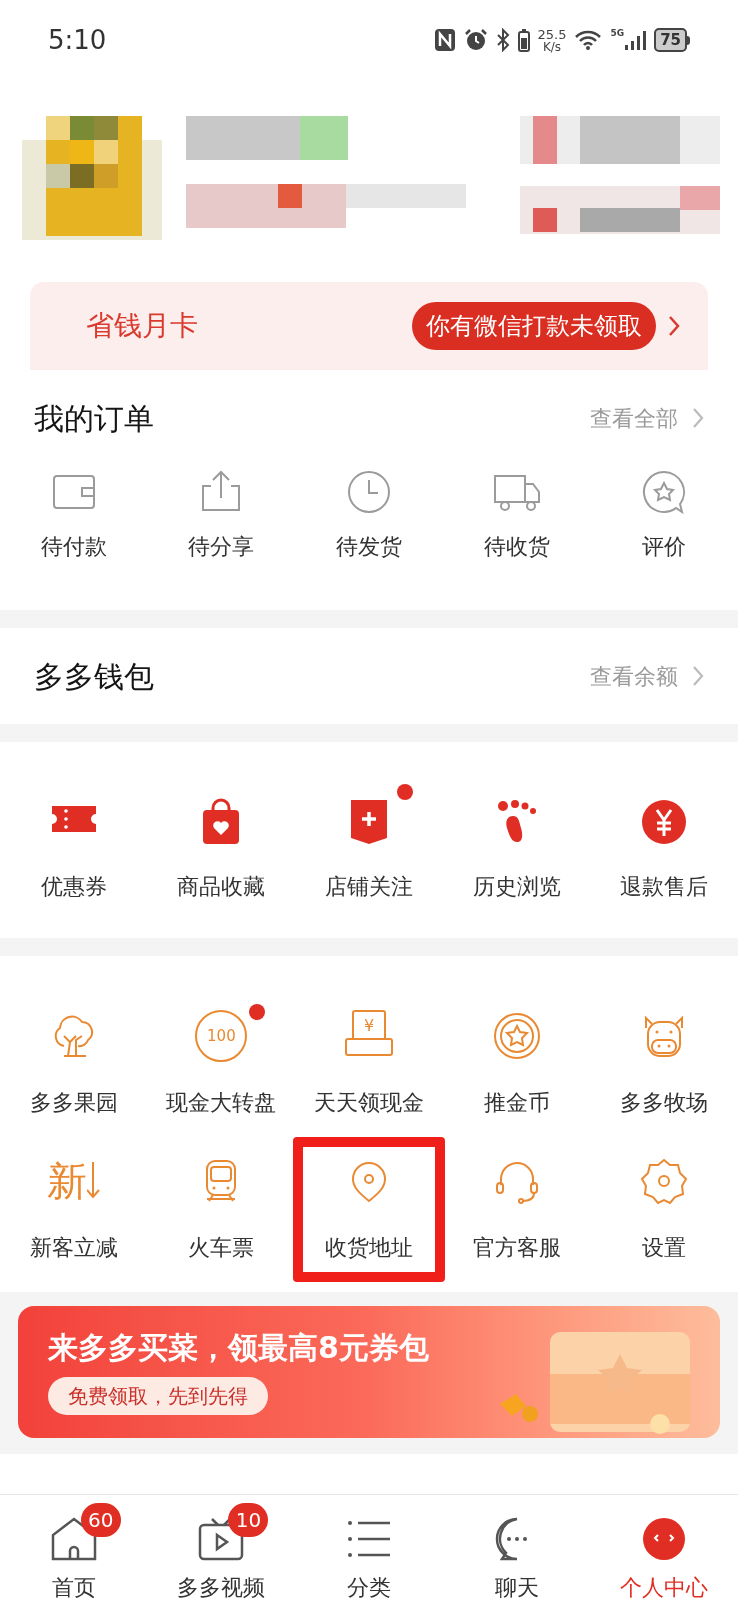 The image size is (738, 1600). What do you see at coordinates (239, 1348) in the screenshot?
I see `banner-title: 来多多买菜，领最高8元券包` at bounding box center [239, 1348].